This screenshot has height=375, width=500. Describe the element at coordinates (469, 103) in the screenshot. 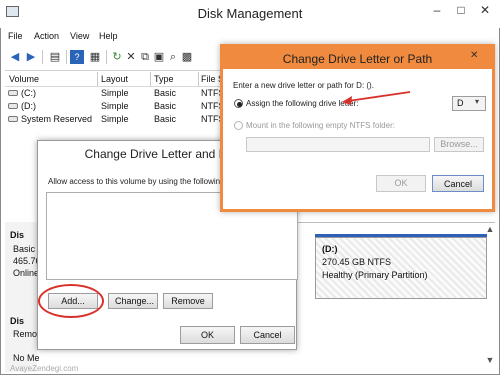

I see `drive-letter-select: D` at that location.